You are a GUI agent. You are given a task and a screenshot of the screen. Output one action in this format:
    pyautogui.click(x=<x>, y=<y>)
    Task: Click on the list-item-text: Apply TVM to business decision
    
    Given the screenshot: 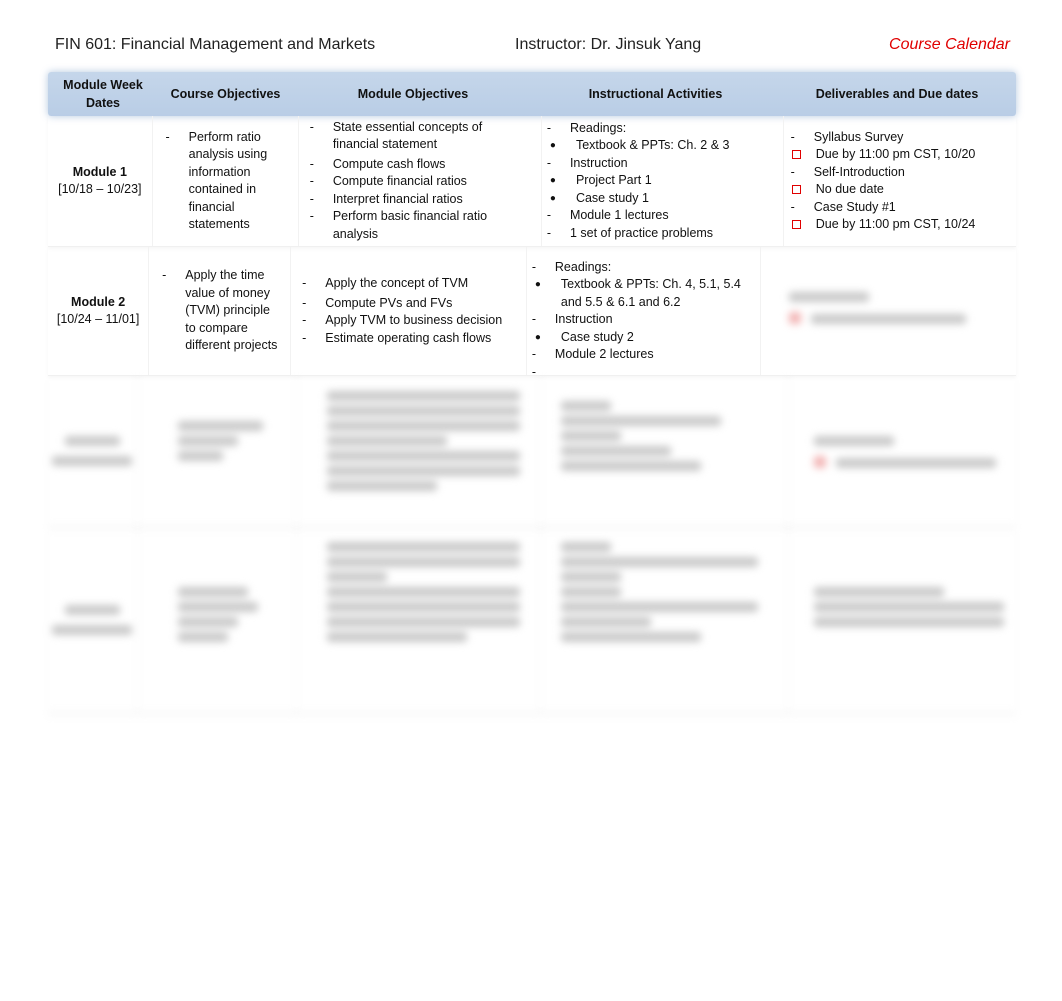 What is the action you would take?
    pyautogui.click(x=414, y=320)
    